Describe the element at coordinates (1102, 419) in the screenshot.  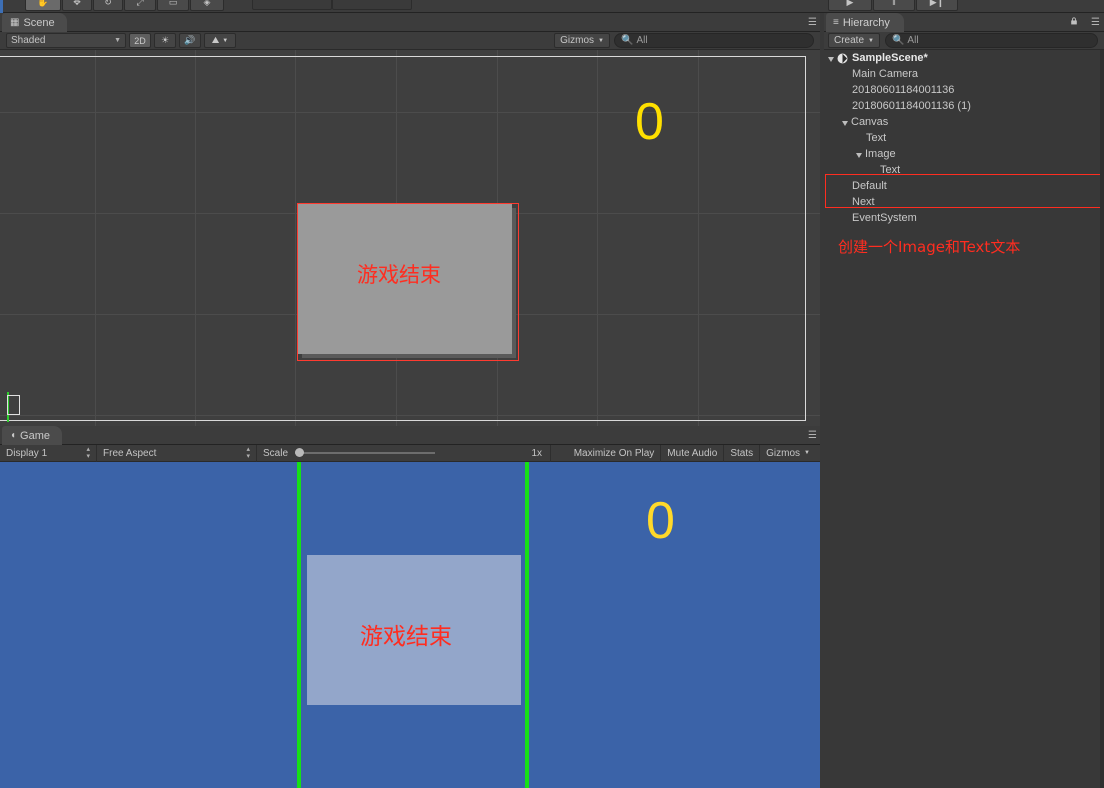
I see `hierarchy-scrollbar` at that location.